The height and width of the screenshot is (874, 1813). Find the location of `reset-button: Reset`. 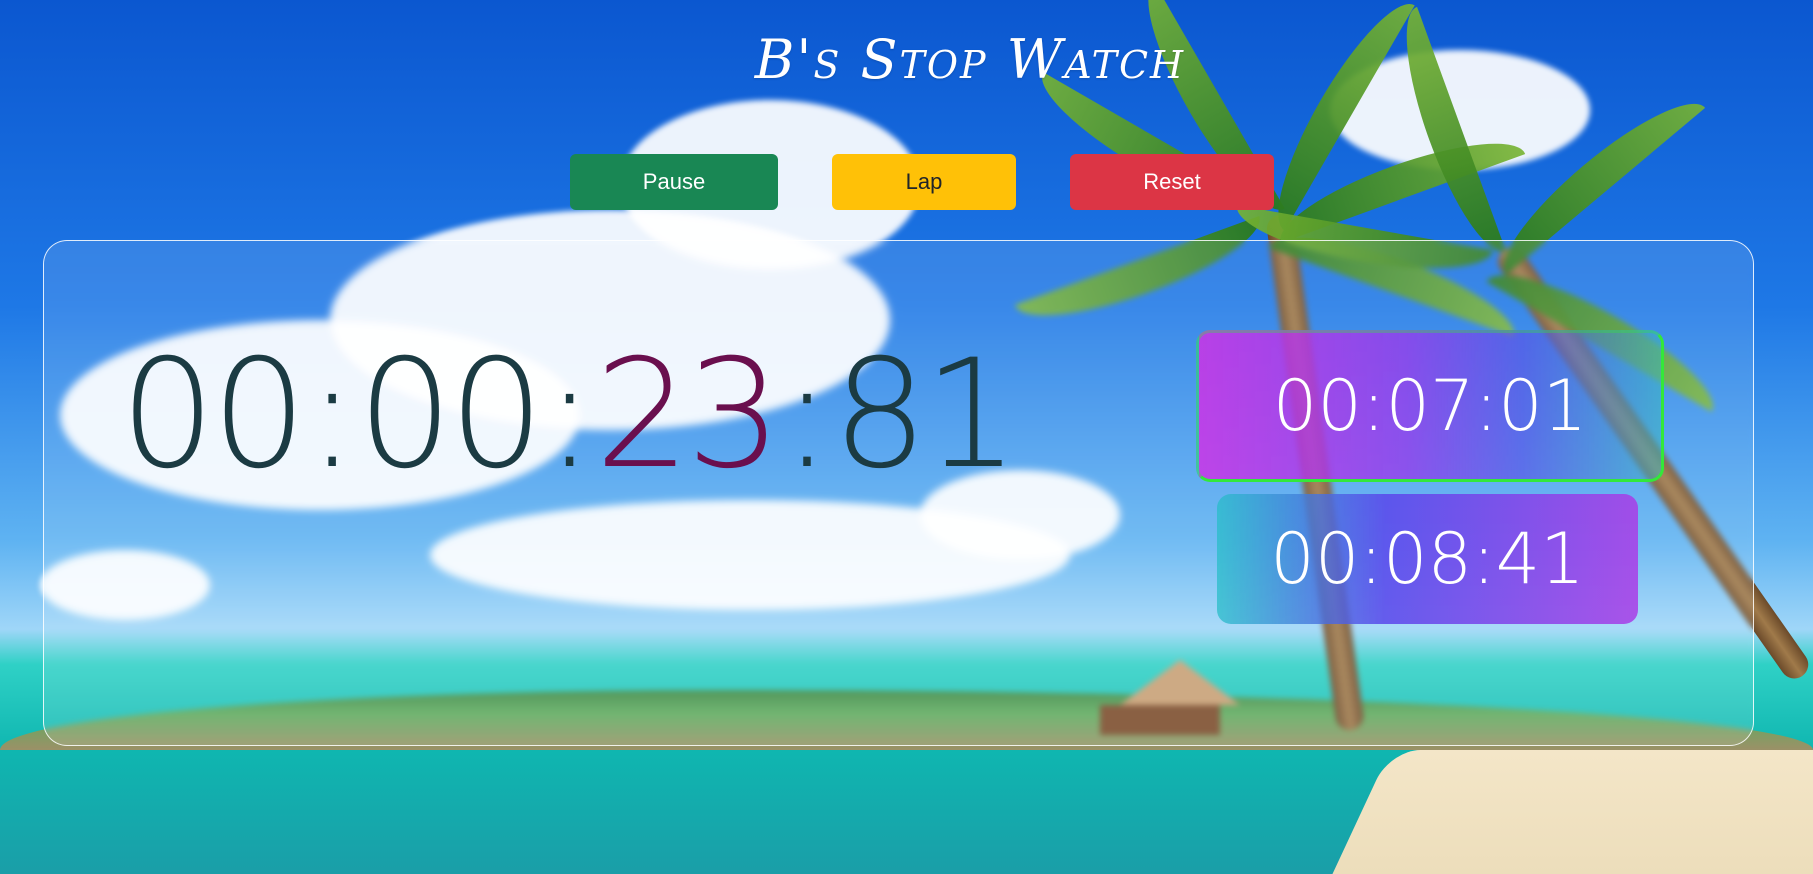

reset-button: Reset is located at coordinates (1172, 182).